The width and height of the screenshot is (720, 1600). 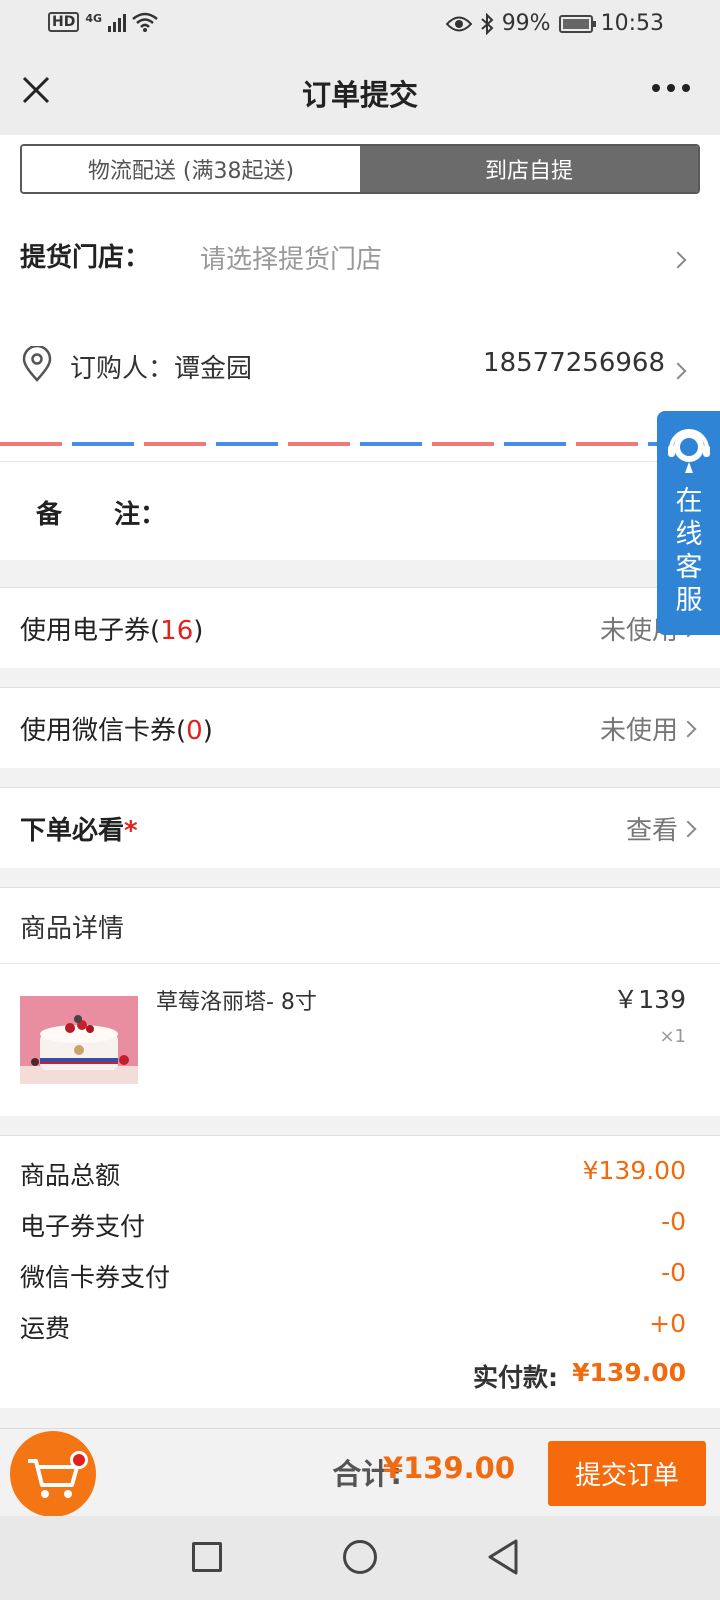 I want to click on wechat-card-label: 使用微信卡券(0), so click(x=116, y=731).